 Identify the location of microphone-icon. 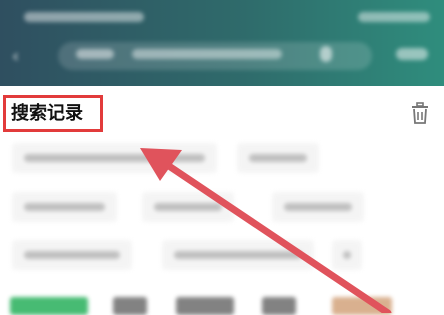
(326, 54).